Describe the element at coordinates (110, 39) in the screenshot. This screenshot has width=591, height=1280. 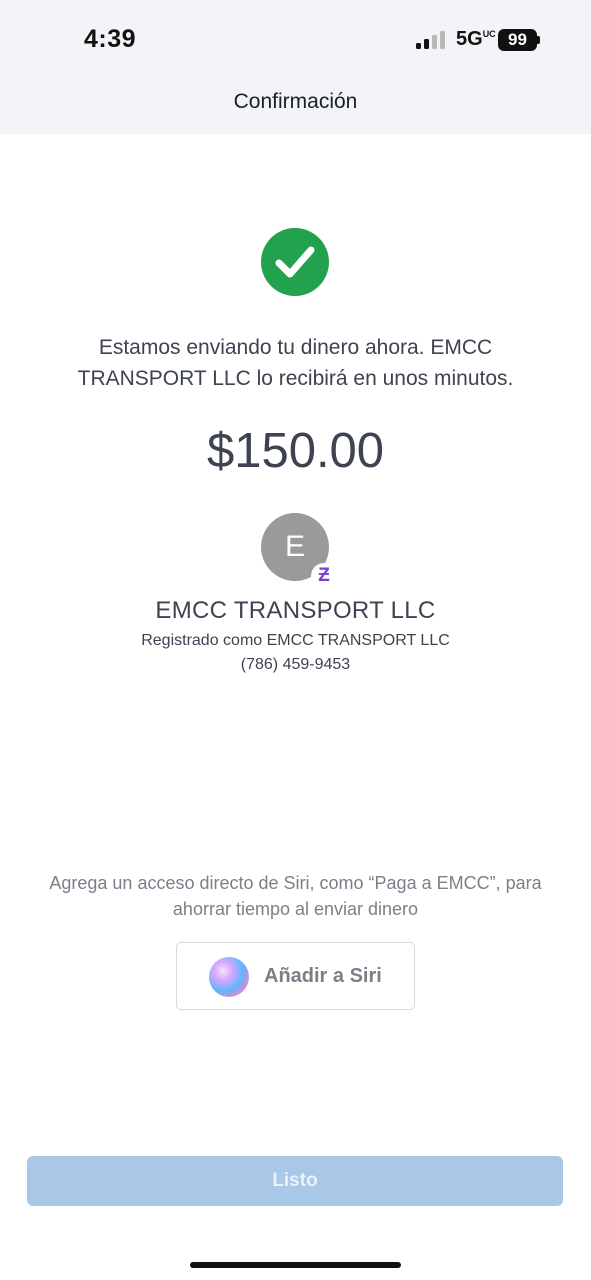
I see `status-time: 4:39` at that location.